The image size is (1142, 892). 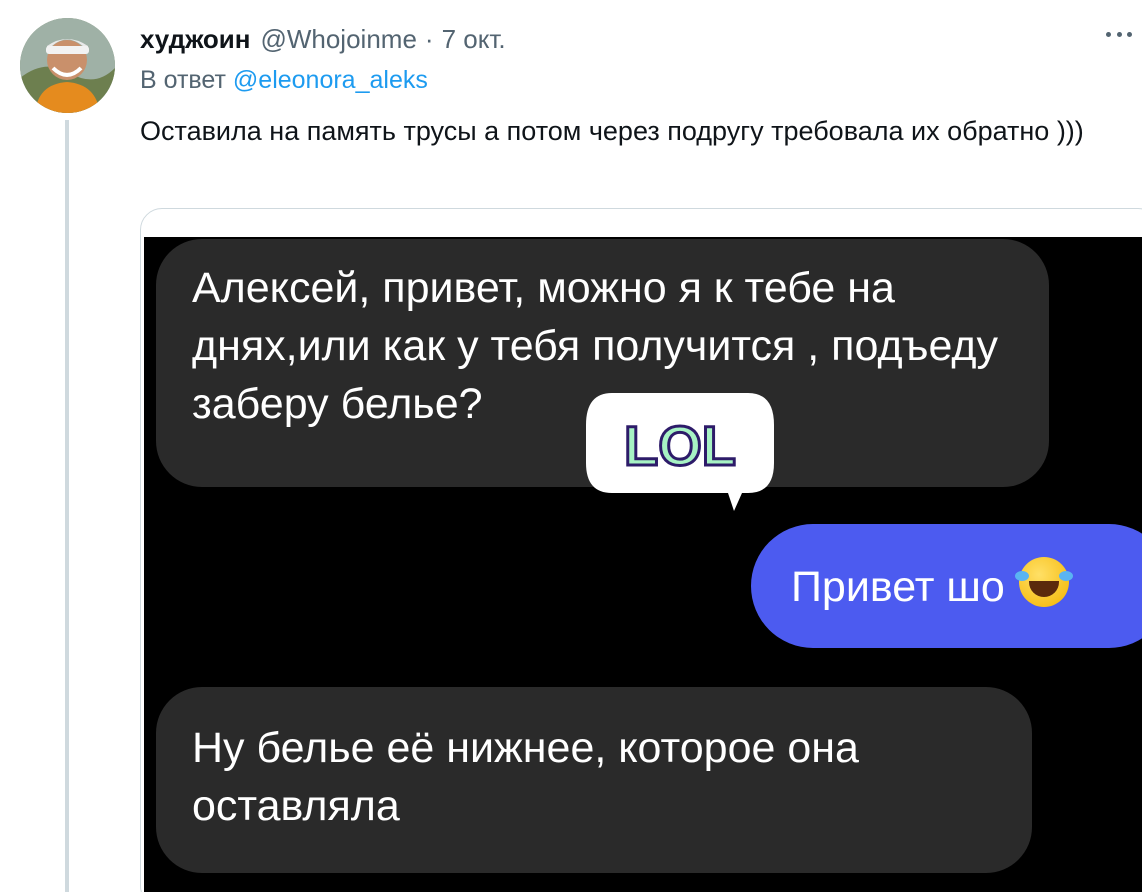 I want to click on reply-to-line: В ответ @eleonora_aleks, so click(x=284, y=80).